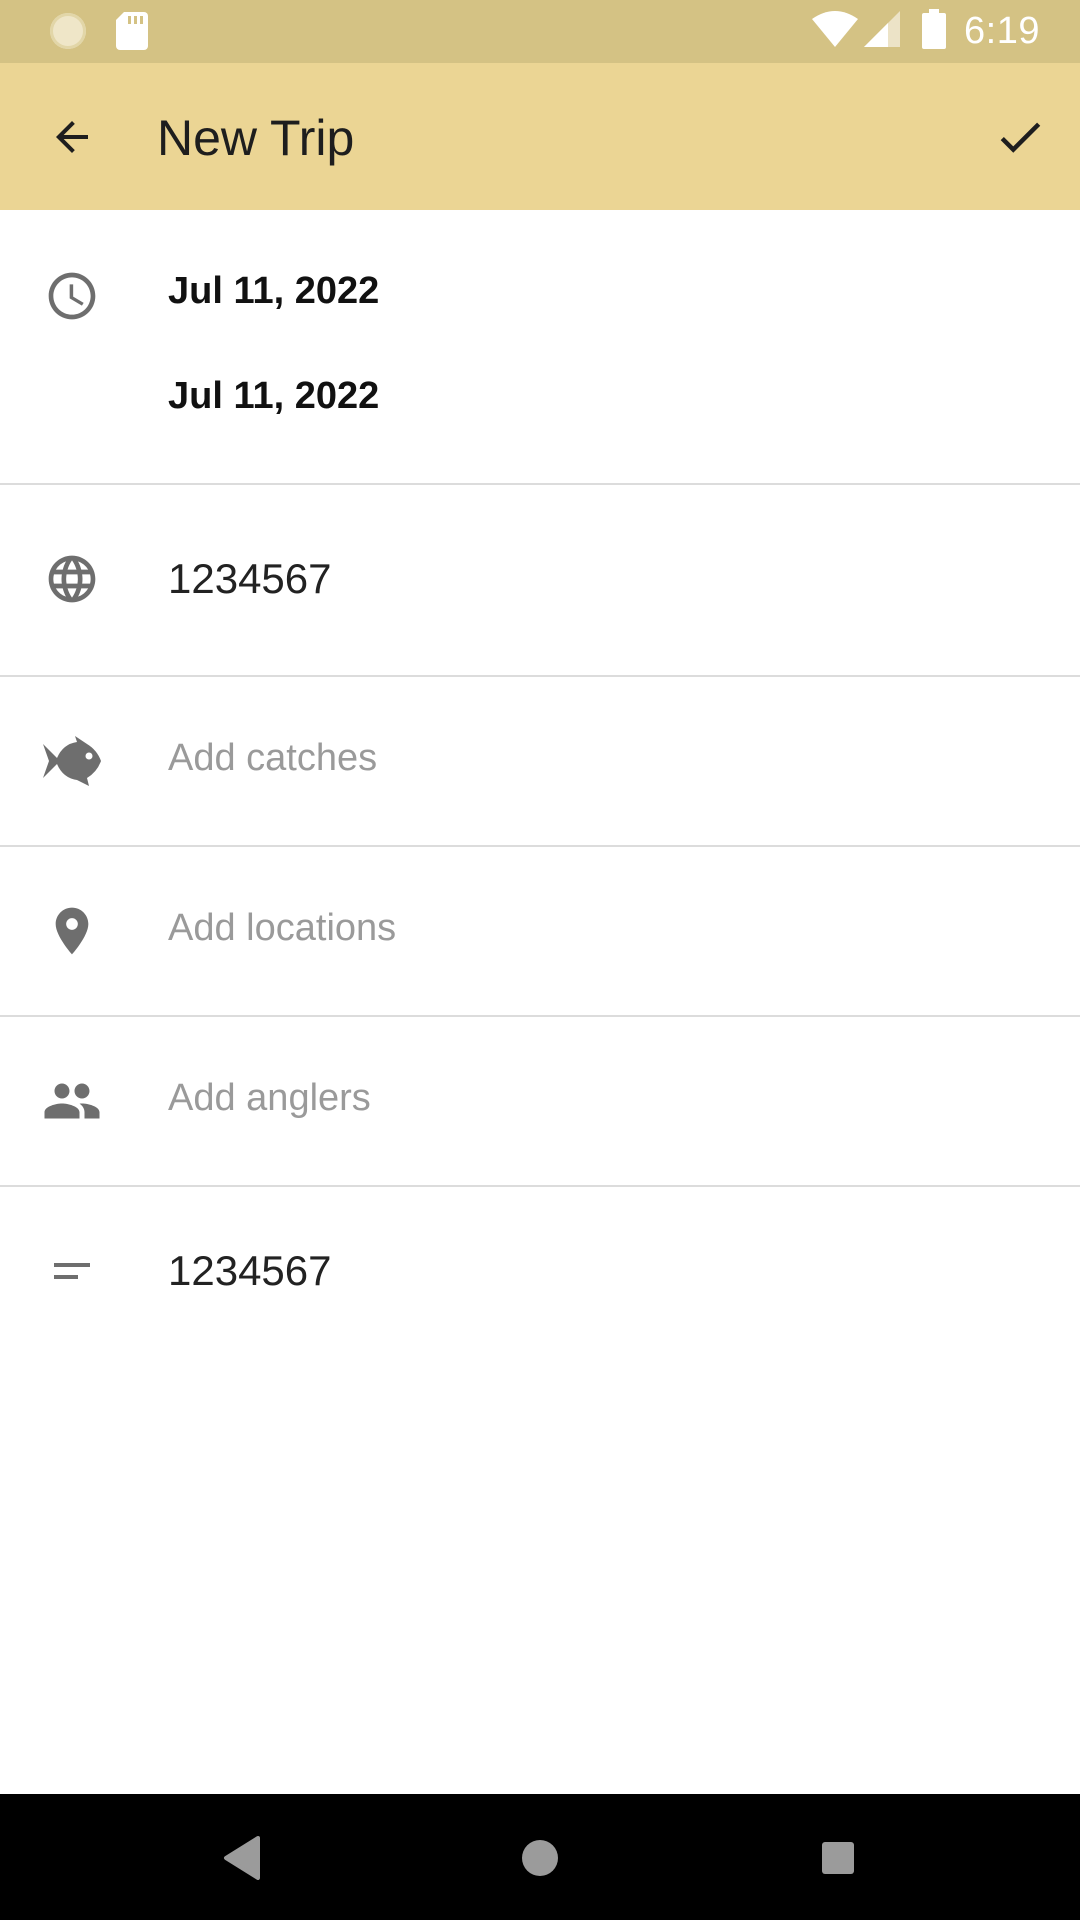 The image size is (1080, 1920). I want to click on sync-icon, so click(68, 31).